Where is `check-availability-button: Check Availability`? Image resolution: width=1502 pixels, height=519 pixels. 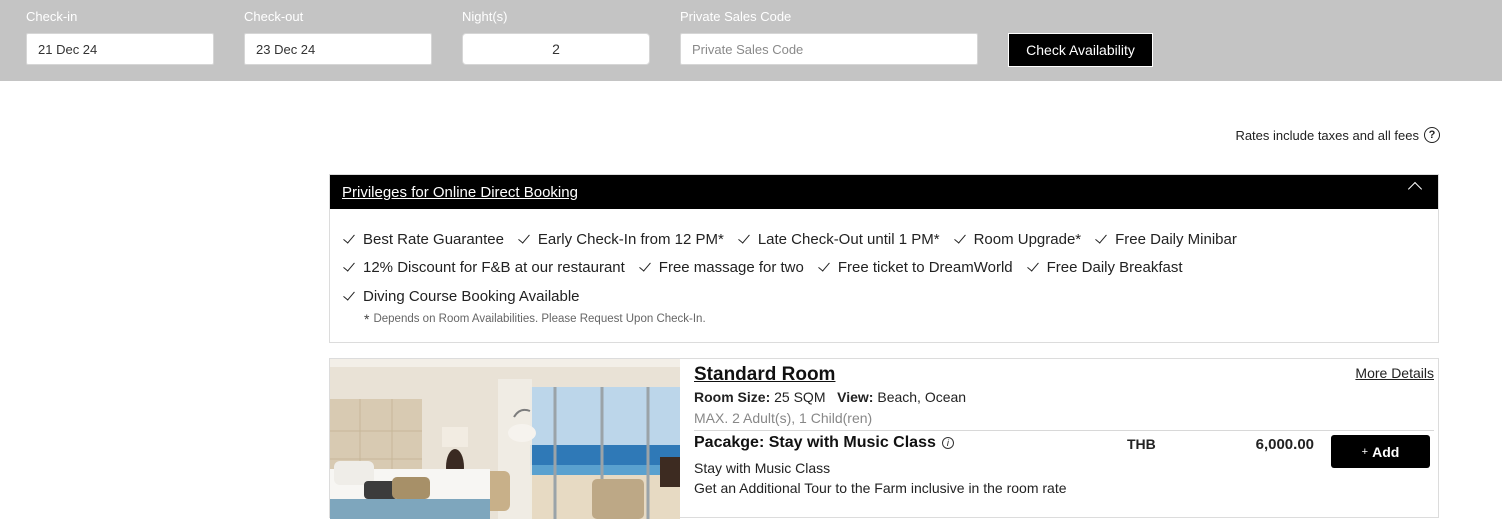
check-availability-button: Check Availability is located at coordinates (1080, 50).